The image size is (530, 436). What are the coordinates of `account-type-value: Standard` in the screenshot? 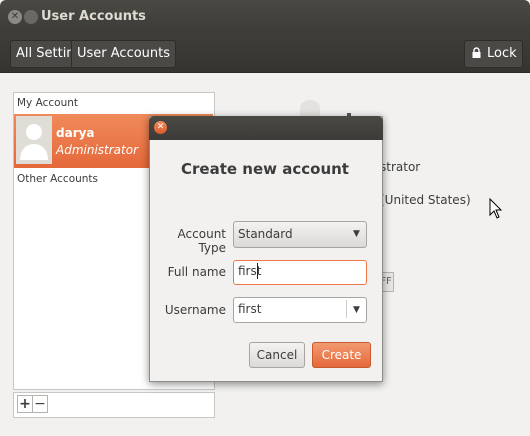 It's located at (265, 234).